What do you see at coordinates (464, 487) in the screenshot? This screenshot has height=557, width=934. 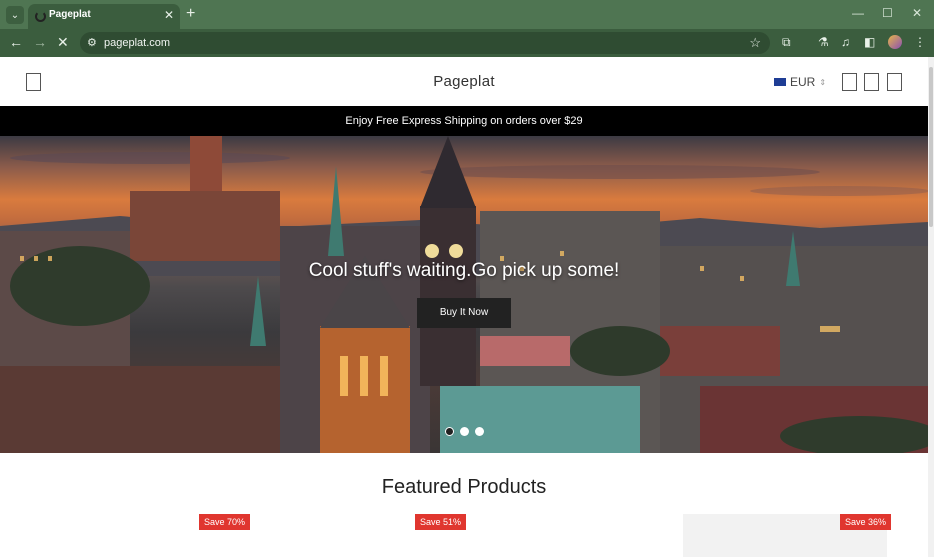 I see `featured-products-heading: Featured Products` at bounding box center [464, 487].